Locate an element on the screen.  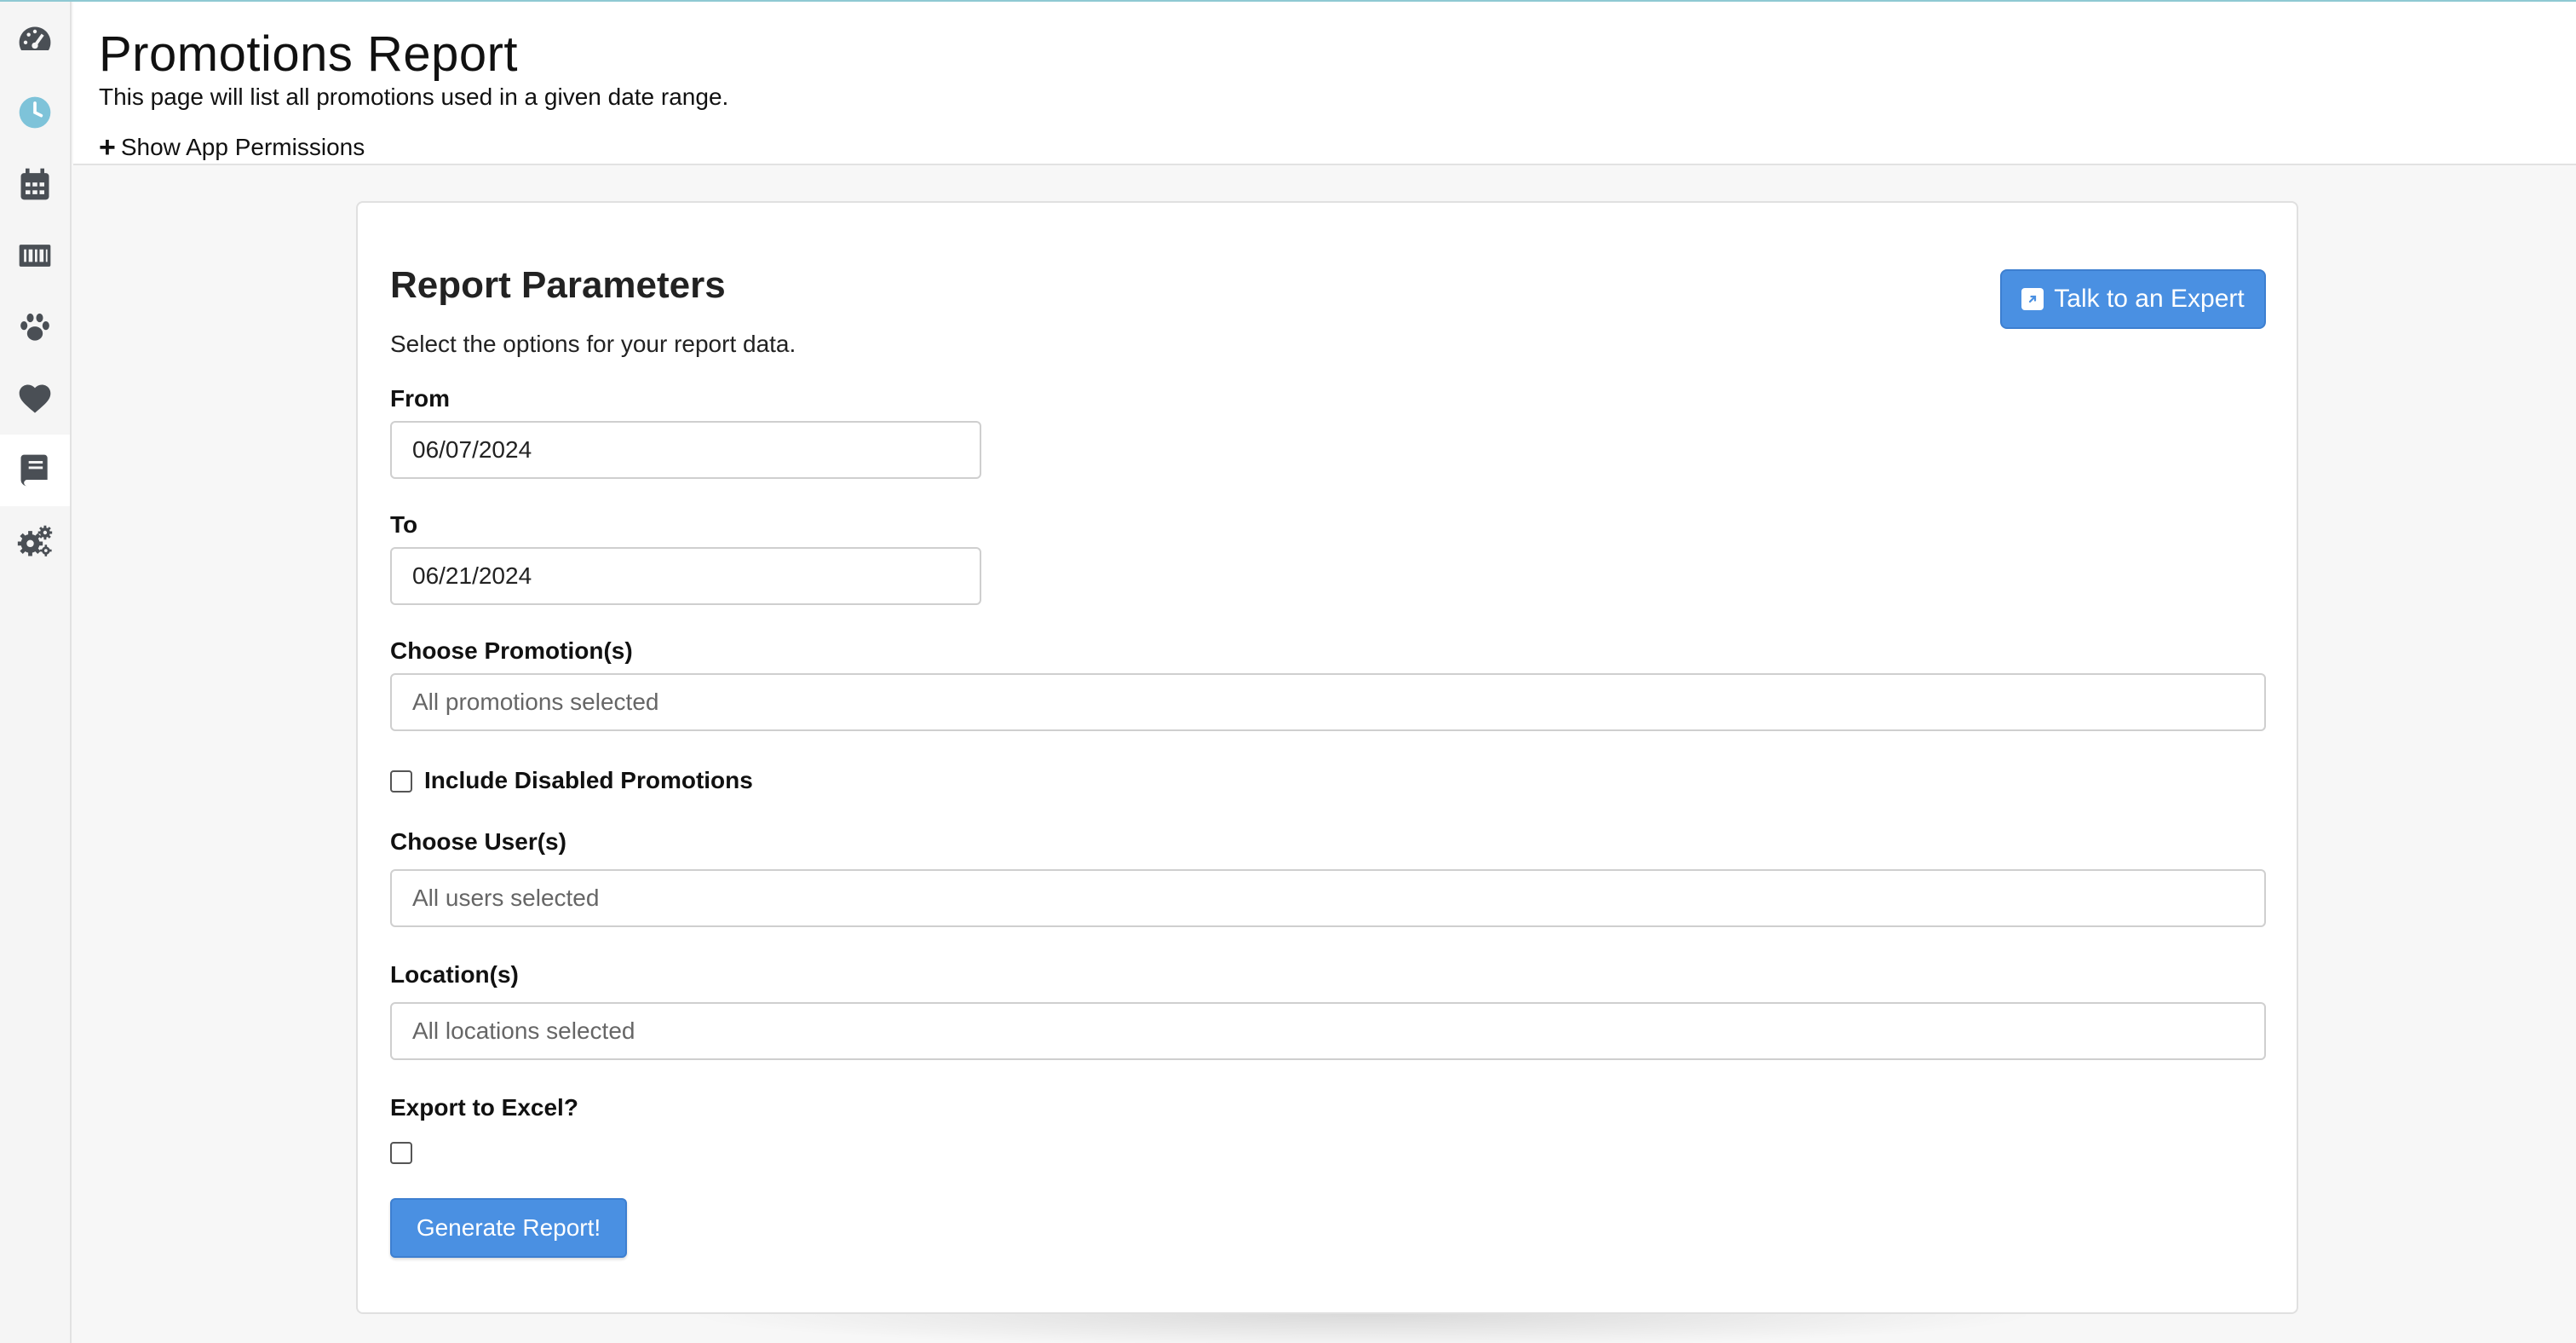
include-disabled-label: Include Disabled Promotions is located at coordinates (589, 780).